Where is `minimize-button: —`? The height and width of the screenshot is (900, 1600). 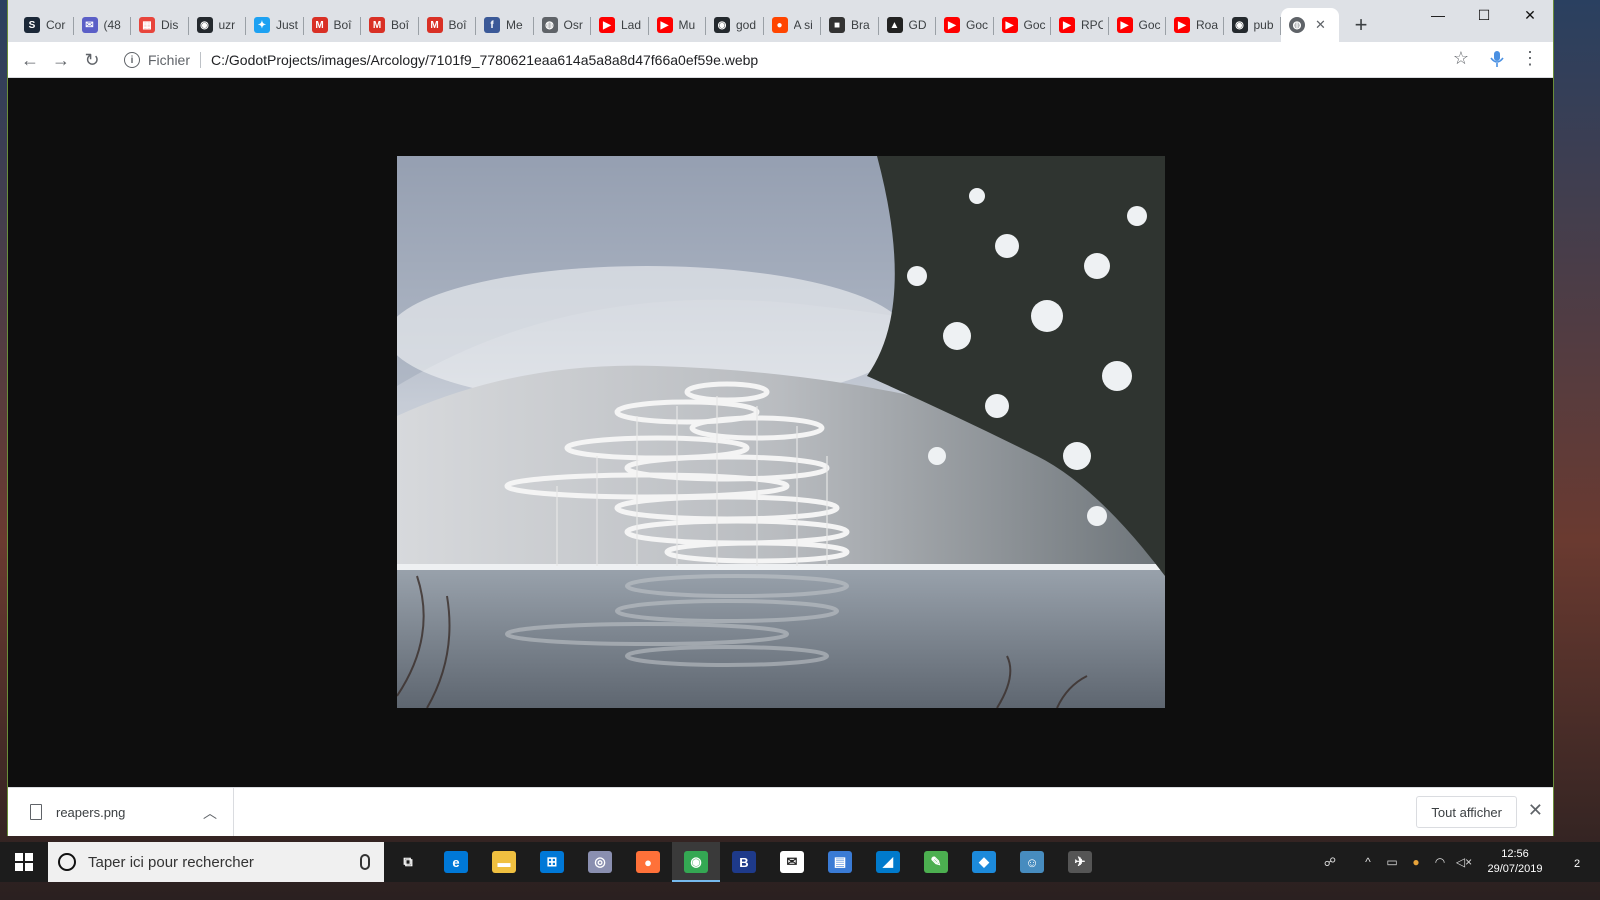
minimize-button: — is located at coordinates (1438, 15).